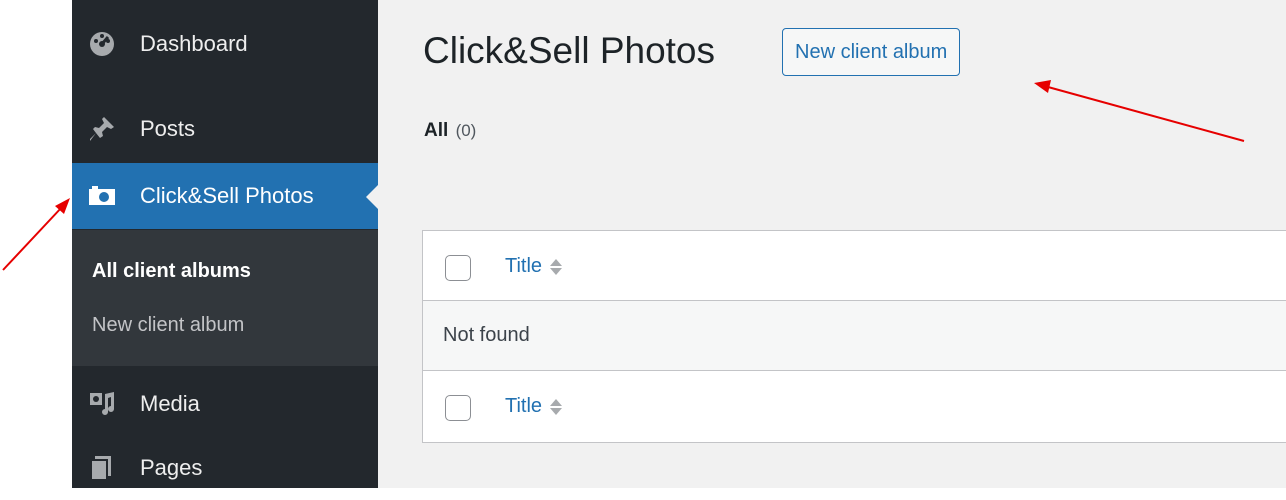 This screenshot has width=1286, height=500. I want to click on status-filter: All (0), so click(450, 131).